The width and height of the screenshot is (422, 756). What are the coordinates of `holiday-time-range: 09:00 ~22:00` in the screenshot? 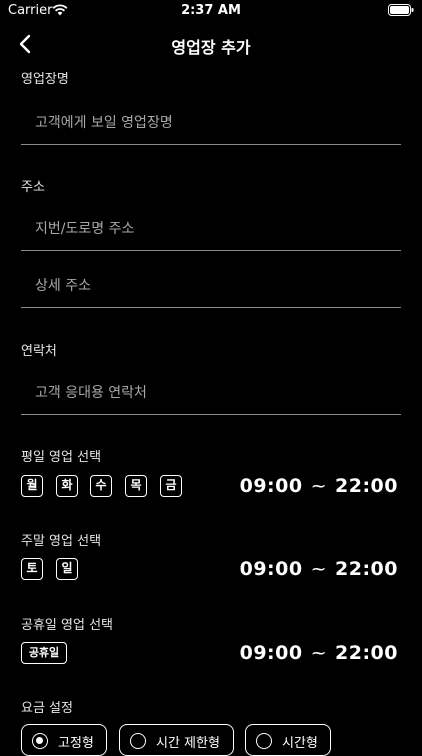 It's located at (319, 653).